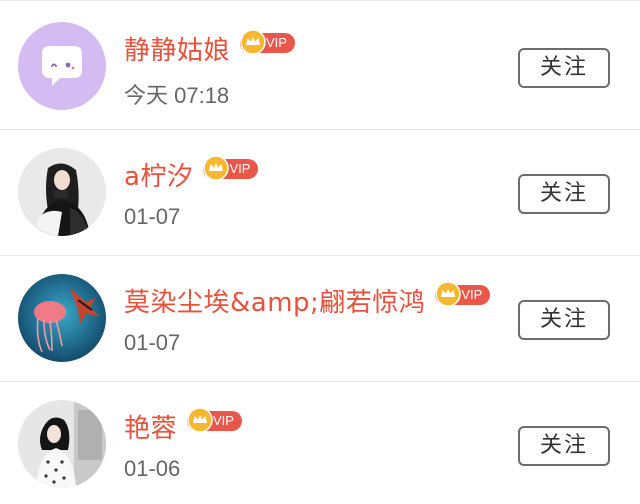  What do you see at coordinates (177, 95) in the screenshot?
I see `timestamp: 今天 07:18` at bounding box center [177, 95].